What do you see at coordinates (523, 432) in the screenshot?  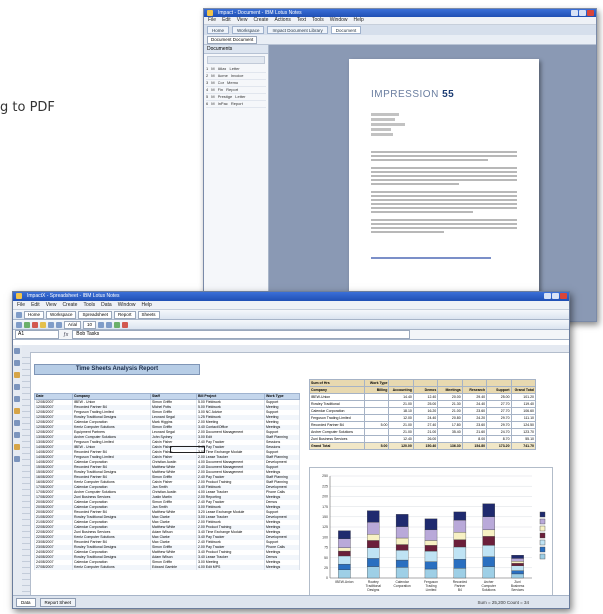 I see `pivot-cell: 123.70` at bounding box center [523, 432].